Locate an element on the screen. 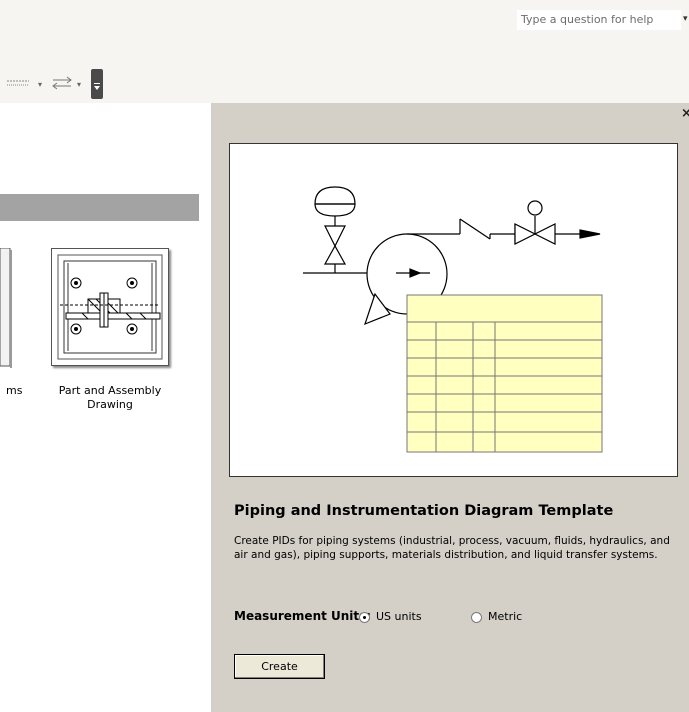  part-assembly-thumbnail-icon is located at coordinates (110, 307).